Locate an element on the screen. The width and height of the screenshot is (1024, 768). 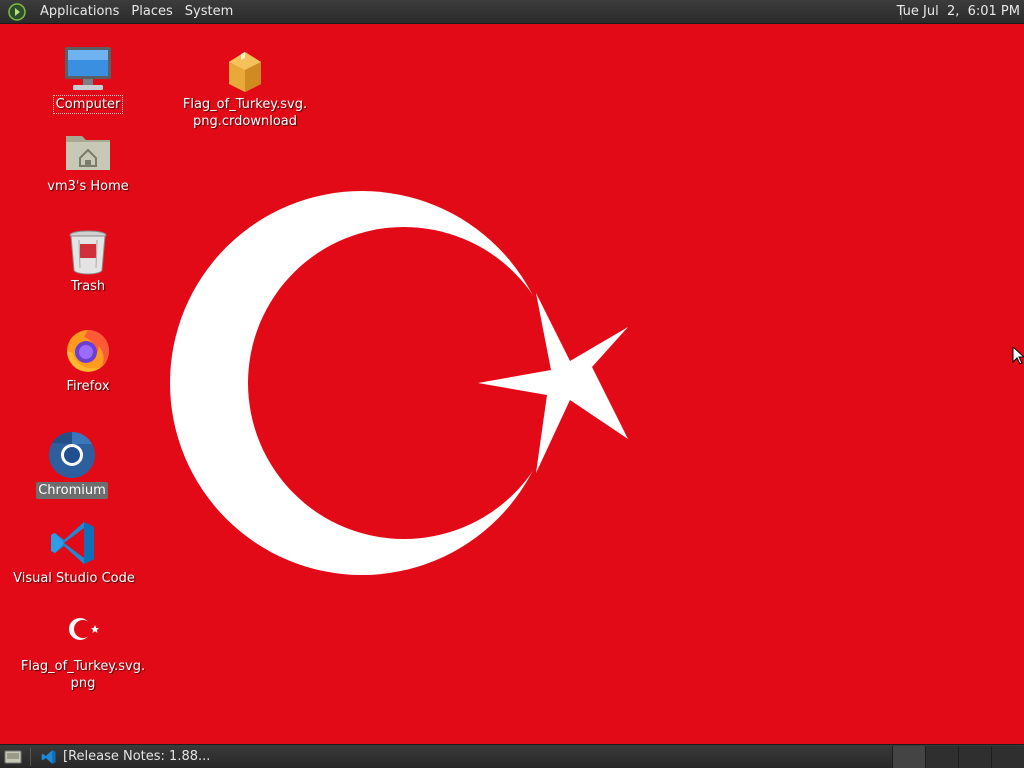
desktop-icon-label: Trash is located at coordinates (88, 286).